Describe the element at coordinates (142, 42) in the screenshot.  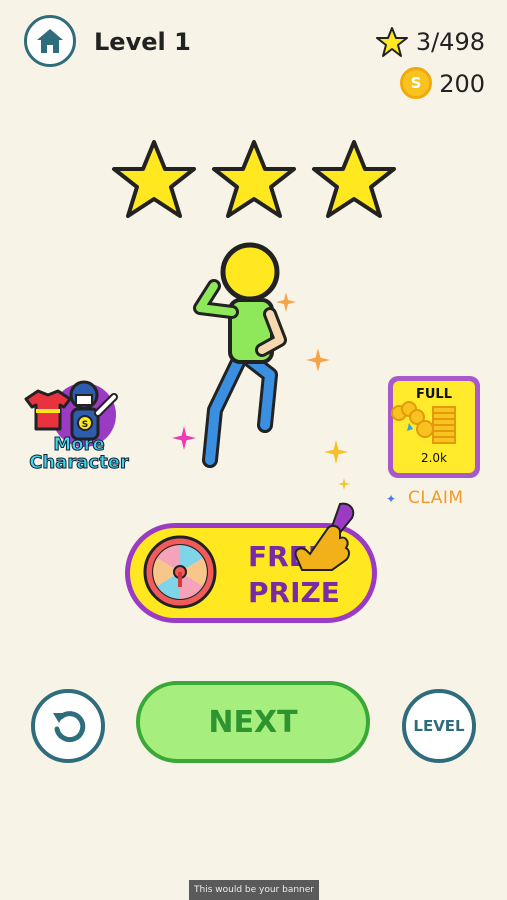
I see `level-title: Level 1` at that location.